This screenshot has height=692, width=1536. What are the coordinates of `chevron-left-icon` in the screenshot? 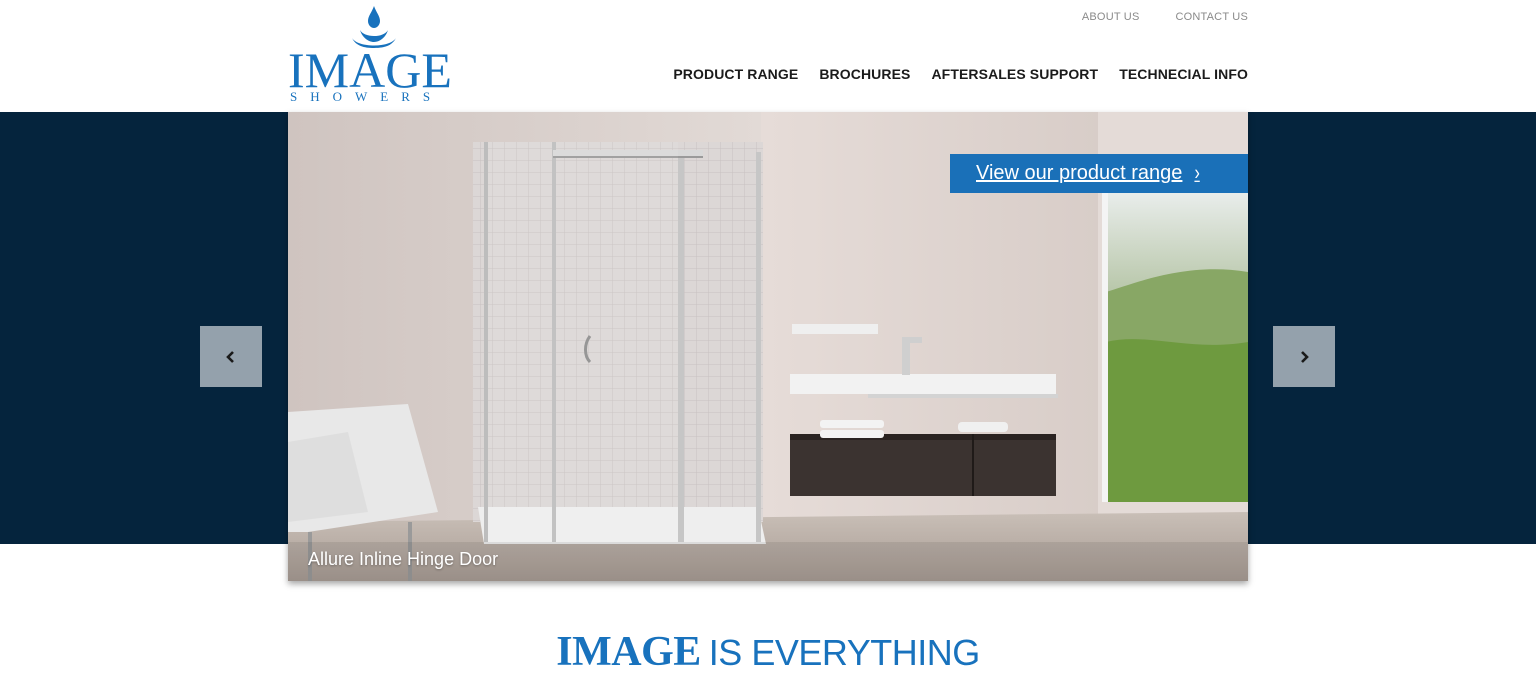 It's located at (230, 356).